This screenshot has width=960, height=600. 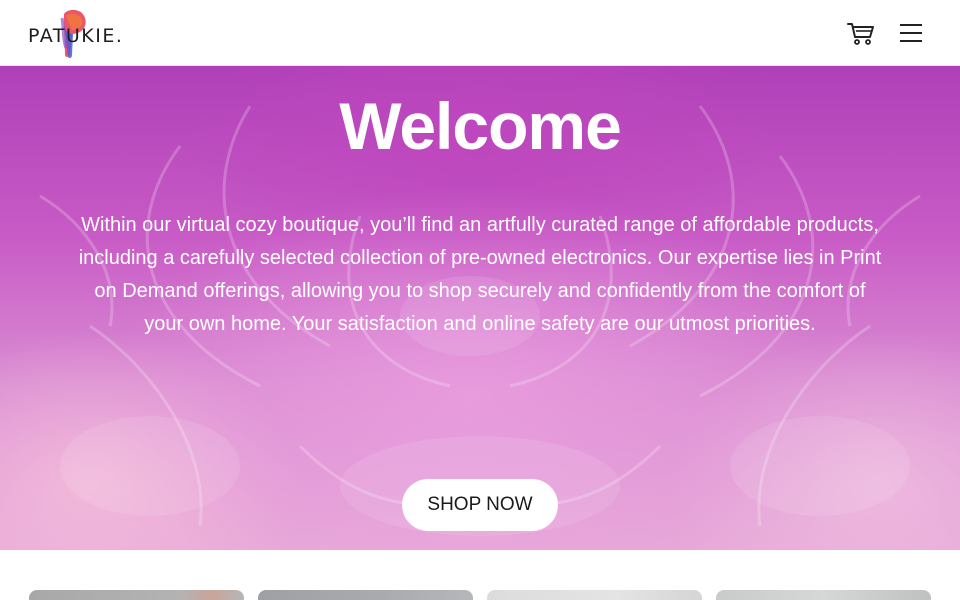 What do you see at coordinates (480, 33) in the screenshot?
I see `site-header: PATUKIE.` at bounding box center [480, 33].